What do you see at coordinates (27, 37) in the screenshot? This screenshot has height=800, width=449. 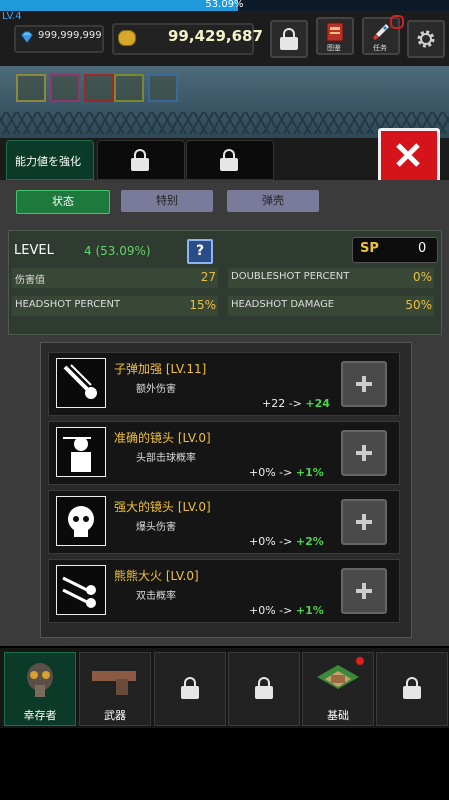 I see `diamond-icon` at bounding box center [27, 37].